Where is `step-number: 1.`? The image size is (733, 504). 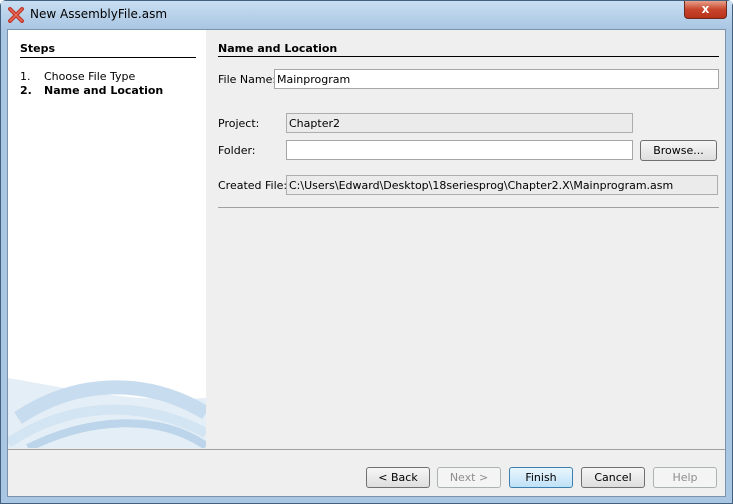
step-number: 1. is located at coordinates (25, 76).